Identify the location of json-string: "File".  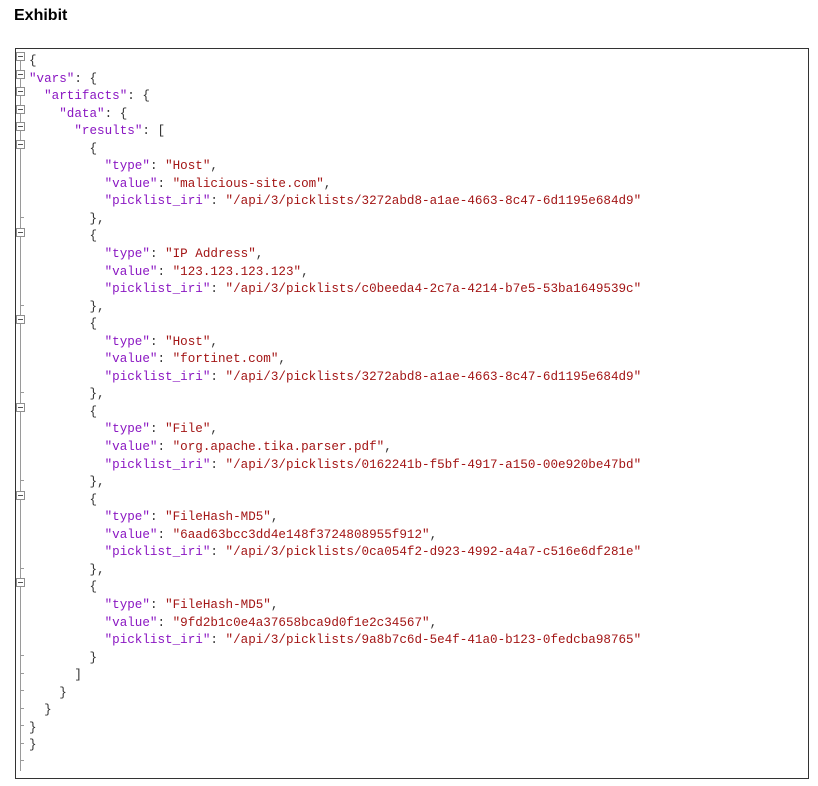
(188, 429).